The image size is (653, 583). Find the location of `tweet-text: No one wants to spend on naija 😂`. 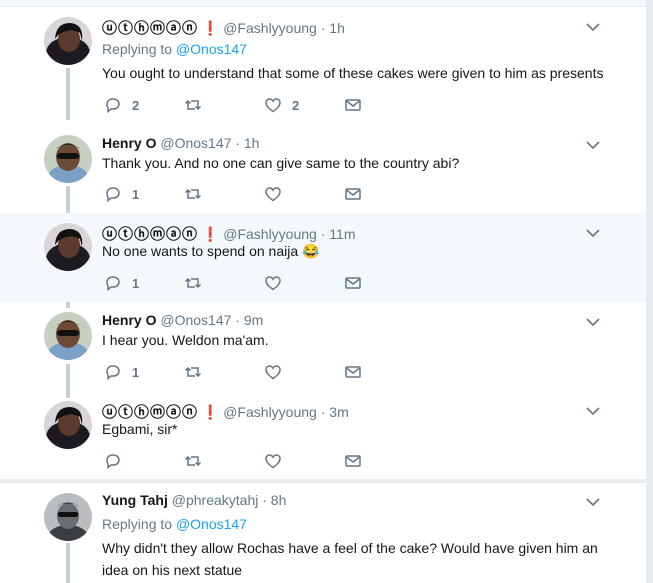

tweet-text: No one wants to spend on naija 😂 is located at coordinates (211, 251).